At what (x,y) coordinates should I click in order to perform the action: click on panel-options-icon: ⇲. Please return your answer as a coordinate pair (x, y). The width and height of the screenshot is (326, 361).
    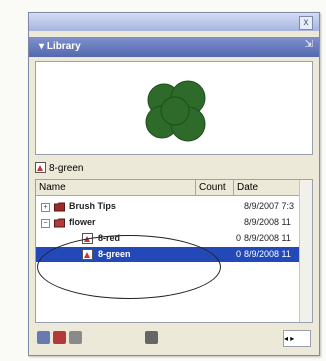
    Looking at the image, I should click on (309, 44).